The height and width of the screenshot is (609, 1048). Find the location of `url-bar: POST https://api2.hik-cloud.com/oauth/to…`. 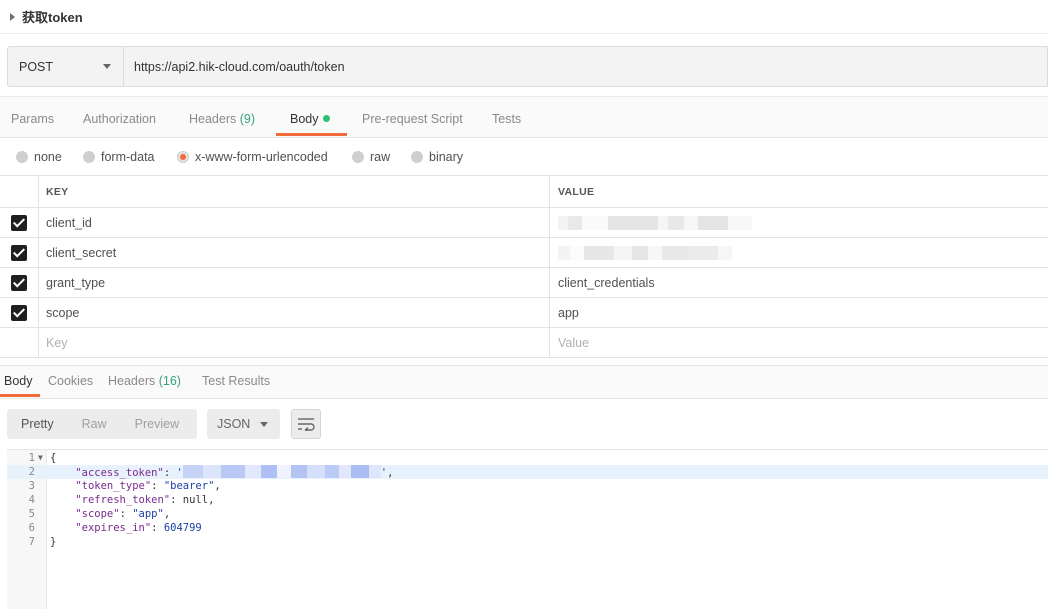

url-bar: POST https://api2.hik-cloud.com/oauth/to… is located at coordinates (527, 66).